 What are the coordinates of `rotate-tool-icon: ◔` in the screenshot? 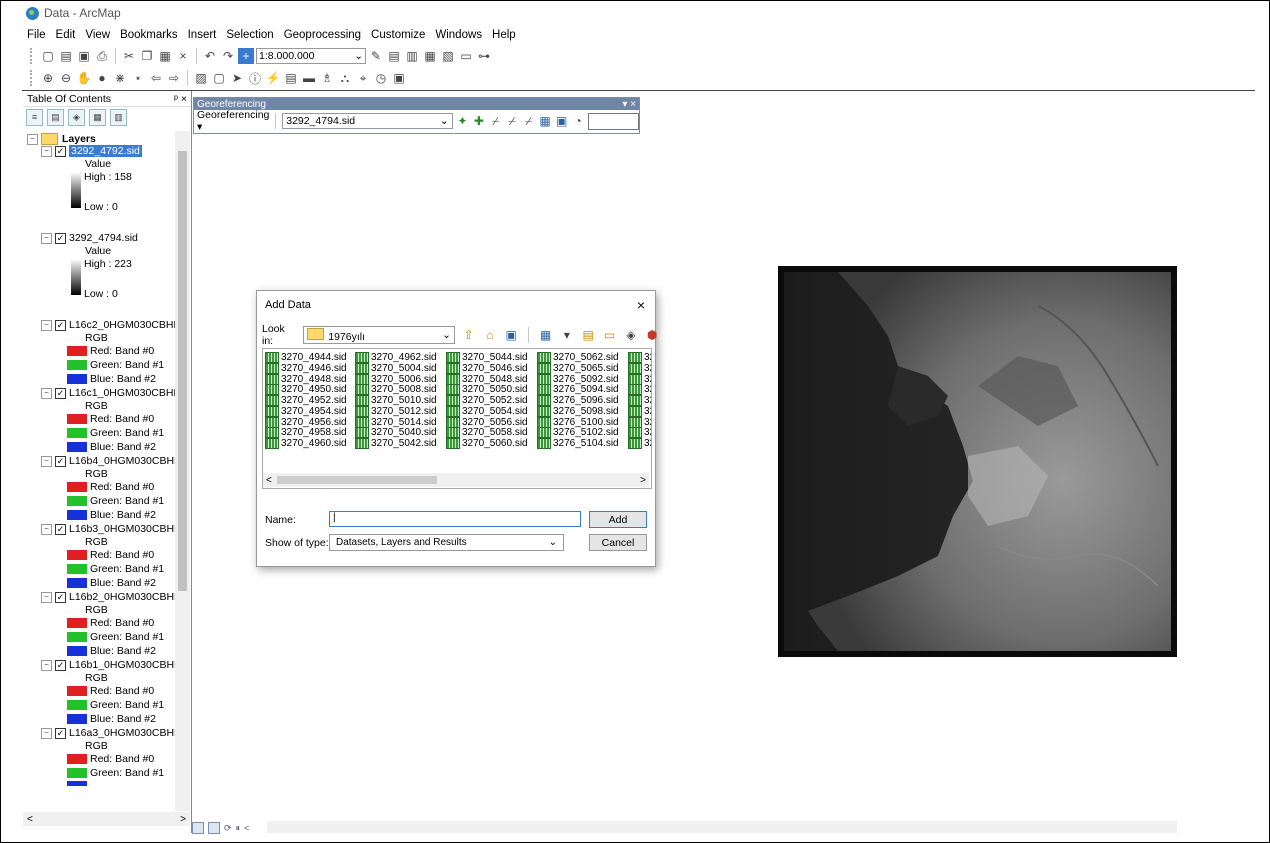 It's located at (578, 121).